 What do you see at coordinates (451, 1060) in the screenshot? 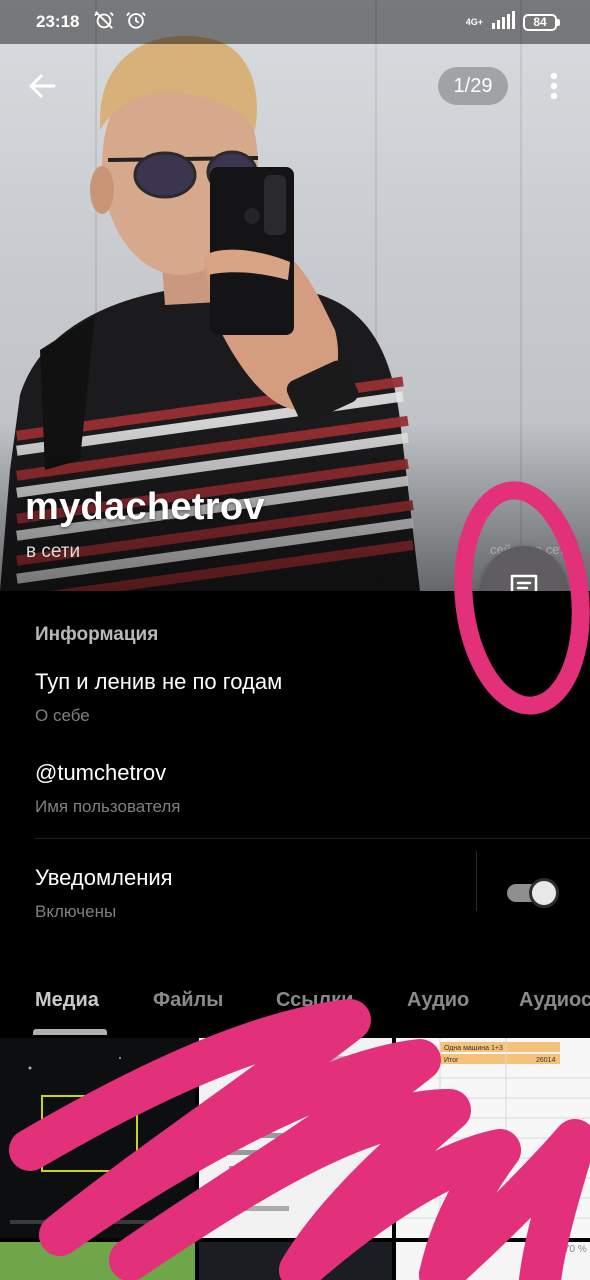
I see `sheet-cell: Итог` at bounding box center [451, 1060].